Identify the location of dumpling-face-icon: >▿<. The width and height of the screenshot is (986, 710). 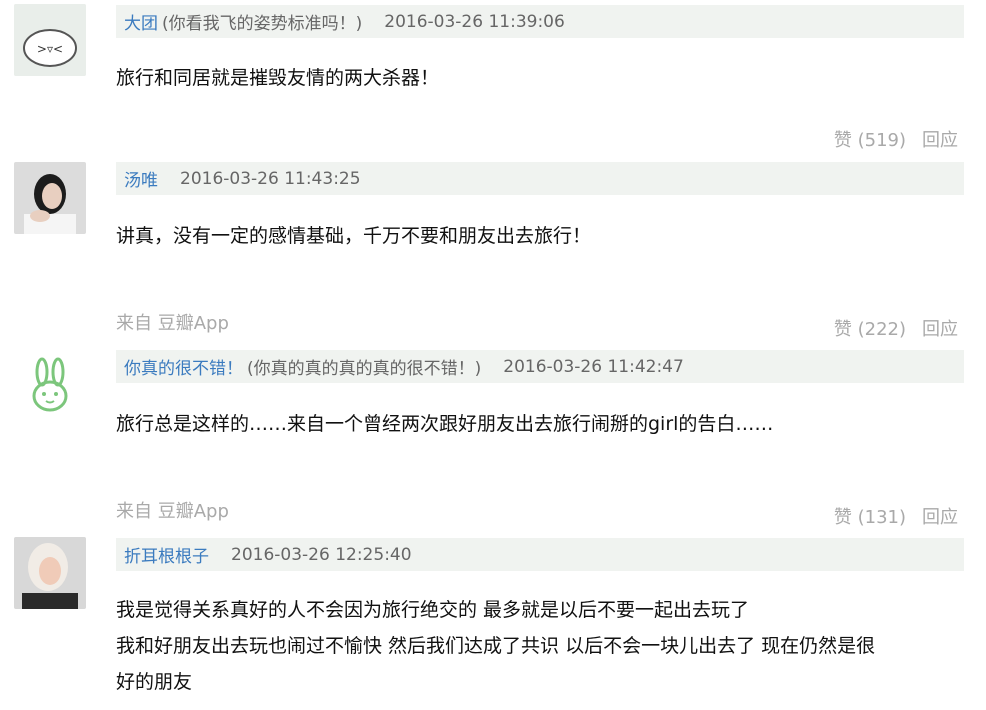
(50, 40).